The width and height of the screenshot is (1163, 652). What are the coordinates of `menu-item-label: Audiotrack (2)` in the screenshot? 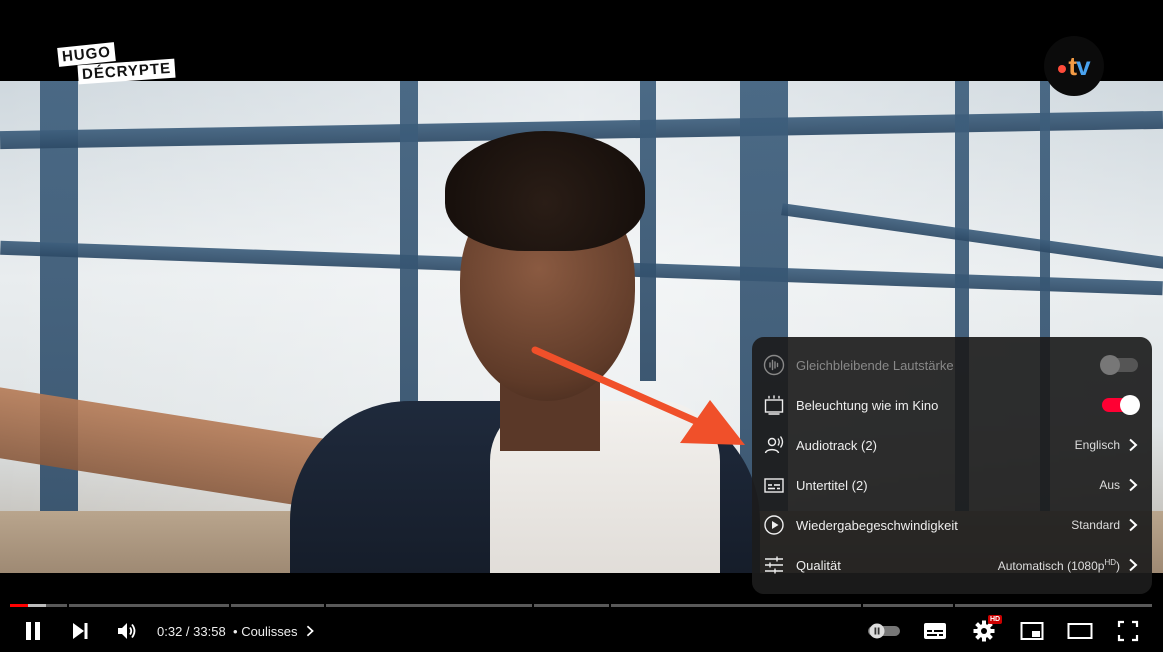 It's located at (836, 445).